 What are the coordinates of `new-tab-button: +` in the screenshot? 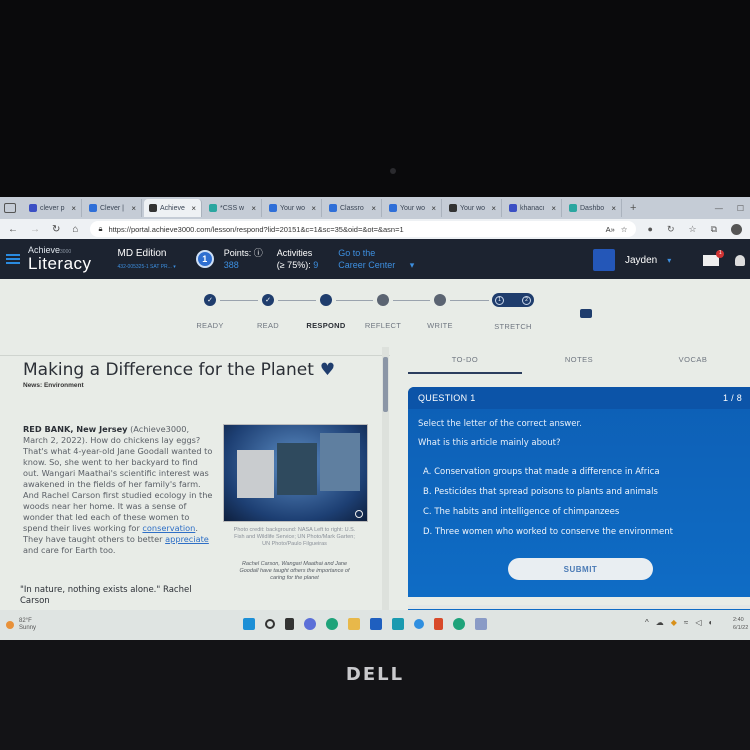 It's located at (633, 208).